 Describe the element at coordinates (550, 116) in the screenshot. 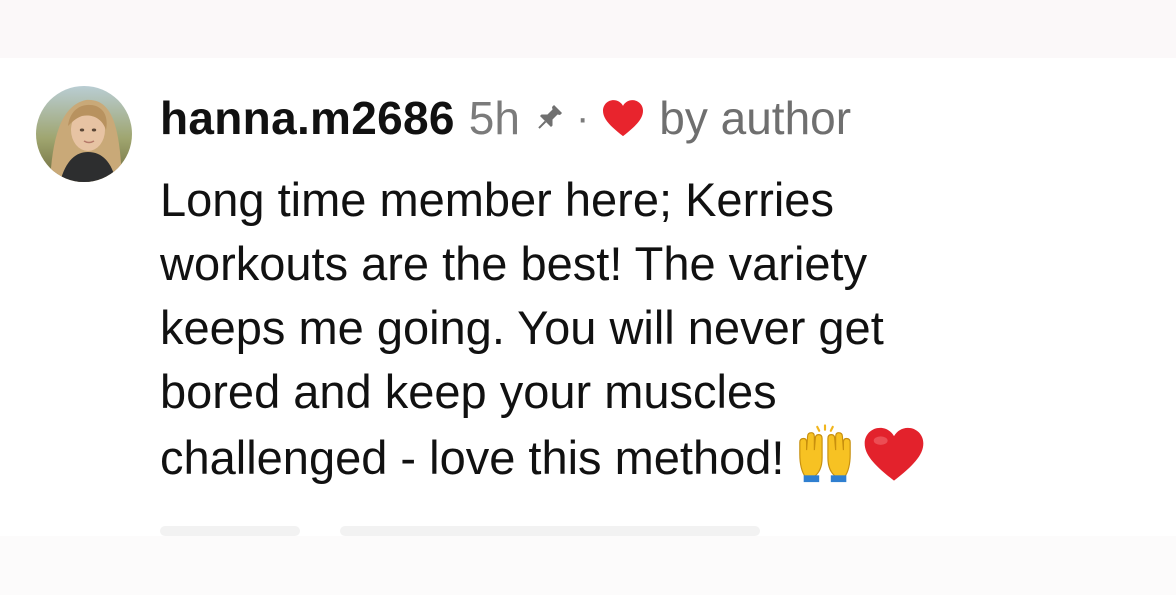

I see `pin-icon` at that location.